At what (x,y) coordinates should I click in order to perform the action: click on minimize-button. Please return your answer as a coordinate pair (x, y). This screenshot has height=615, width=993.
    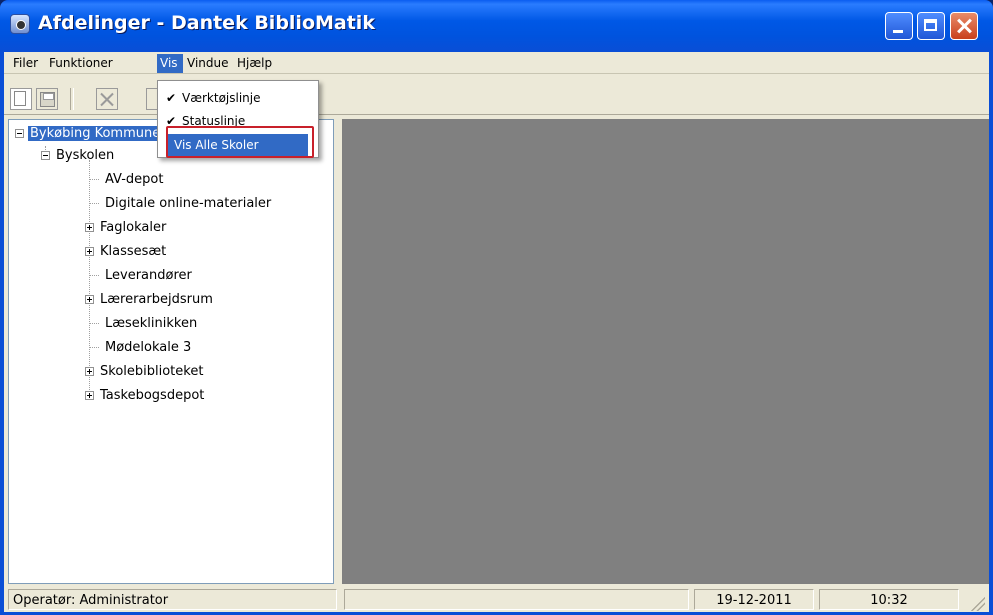
    Looking at the image, I should click on (899, 26).